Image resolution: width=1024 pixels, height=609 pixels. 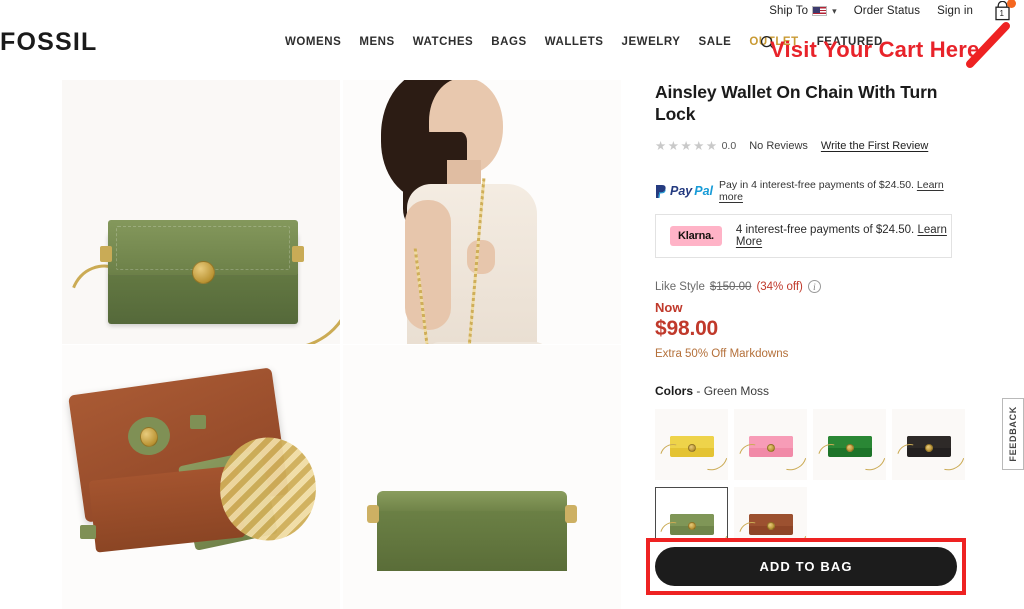 What do you see at coordinates (48, 42) in the screenshot?
I see `fossil-logo: FOSSIL` at bounding box center [48, 42].